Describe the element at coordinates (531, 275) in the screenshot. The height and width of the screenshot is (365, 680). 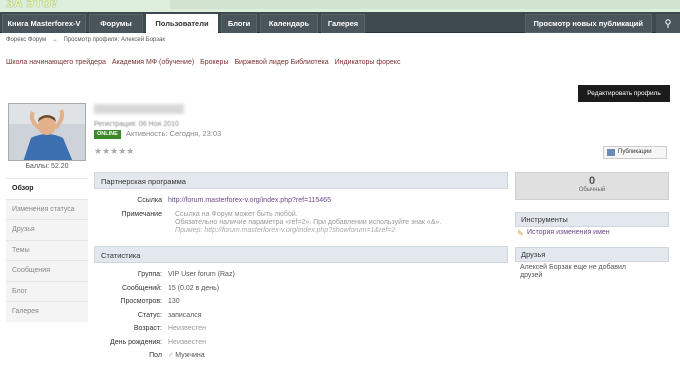
I see `friends-empty-text-2: друзей` at that location.